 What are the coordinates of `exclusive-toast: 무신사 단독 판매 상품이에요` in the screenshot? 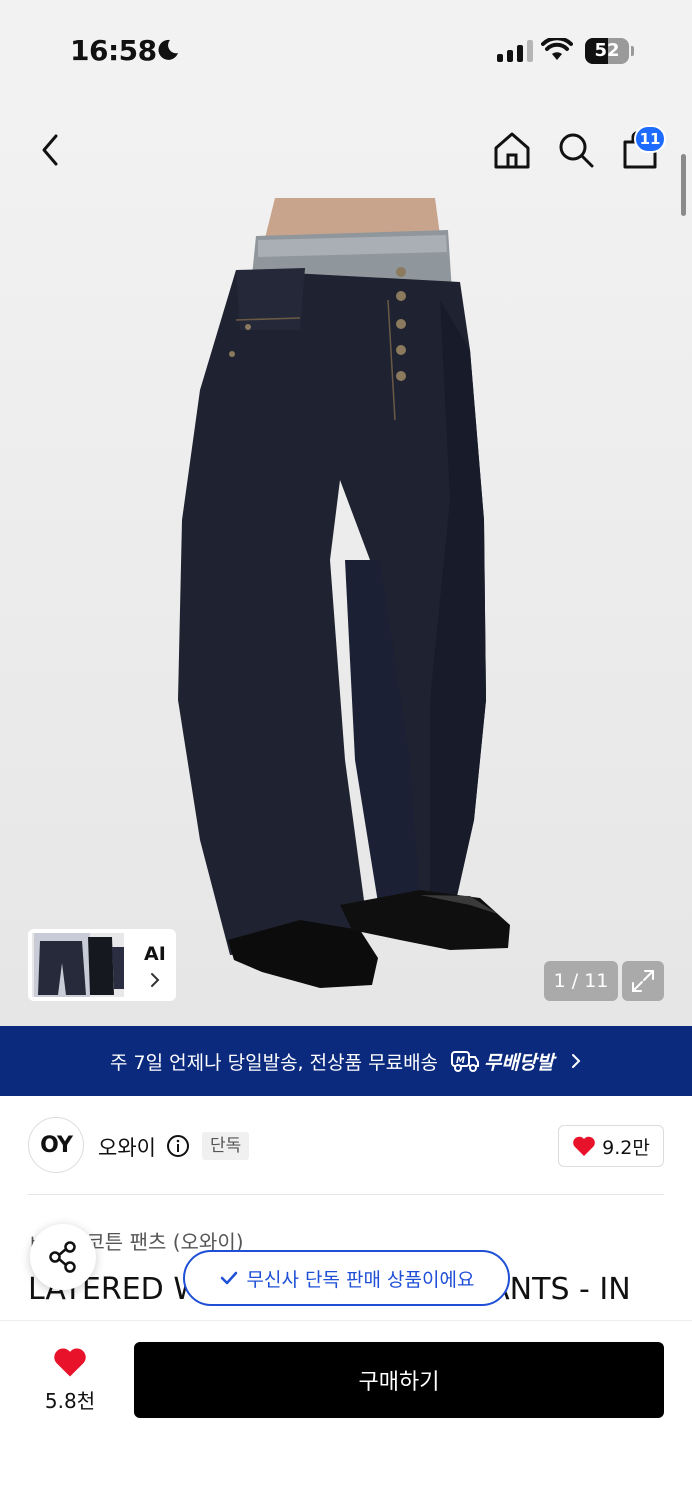 It's located at (346, 1278).